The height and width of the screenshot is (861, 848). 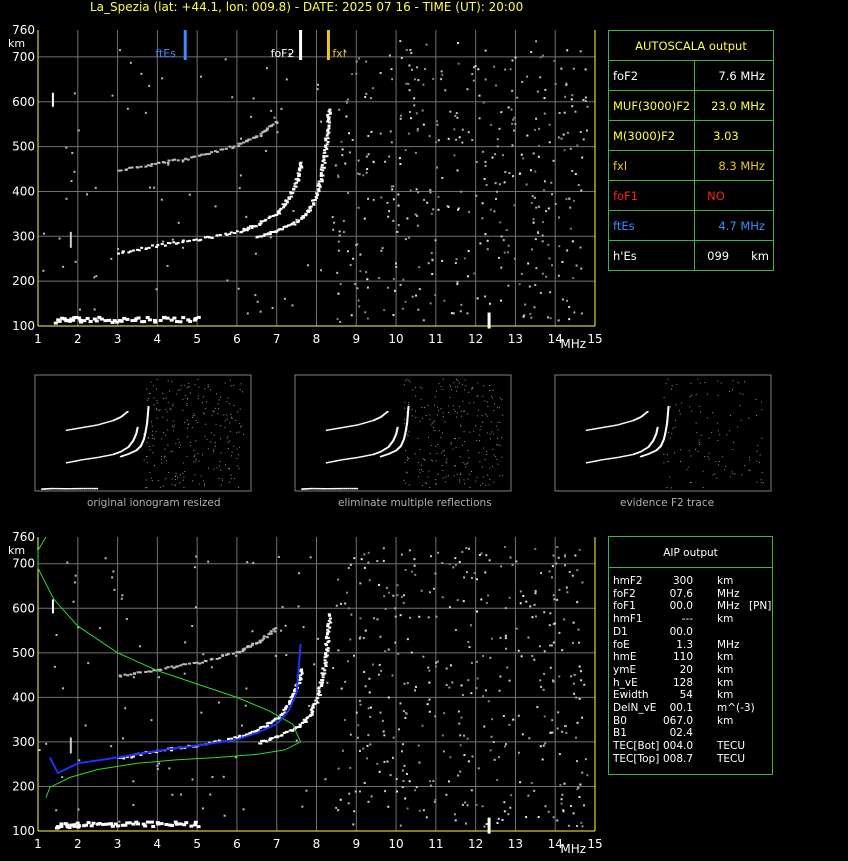 What do you see at coordinates (620, 720) in the screenshot?
I see `aip-param: B0` at bounding box center [620, 720].